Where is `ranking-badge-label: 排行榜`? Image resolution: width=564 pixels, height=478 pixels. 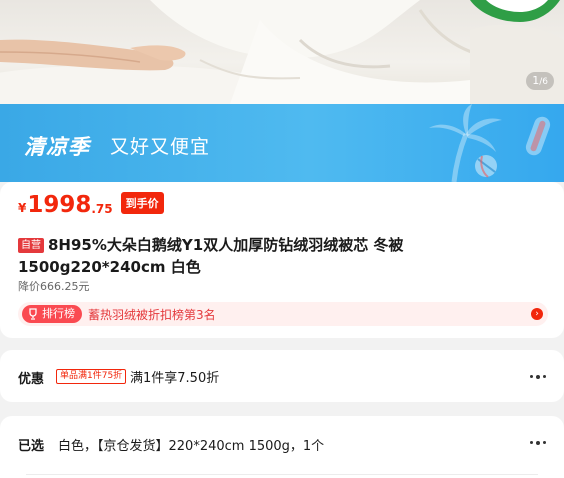
ranking-badge-label: 排行榜 is located at coordinates (58, 313).